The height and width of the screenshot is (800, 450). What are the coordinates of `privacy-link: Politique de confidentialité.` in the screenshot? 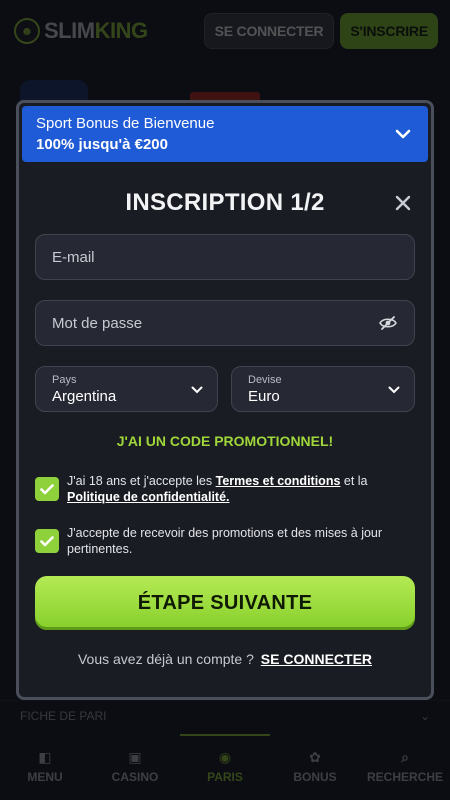 It's located at (148, 497).